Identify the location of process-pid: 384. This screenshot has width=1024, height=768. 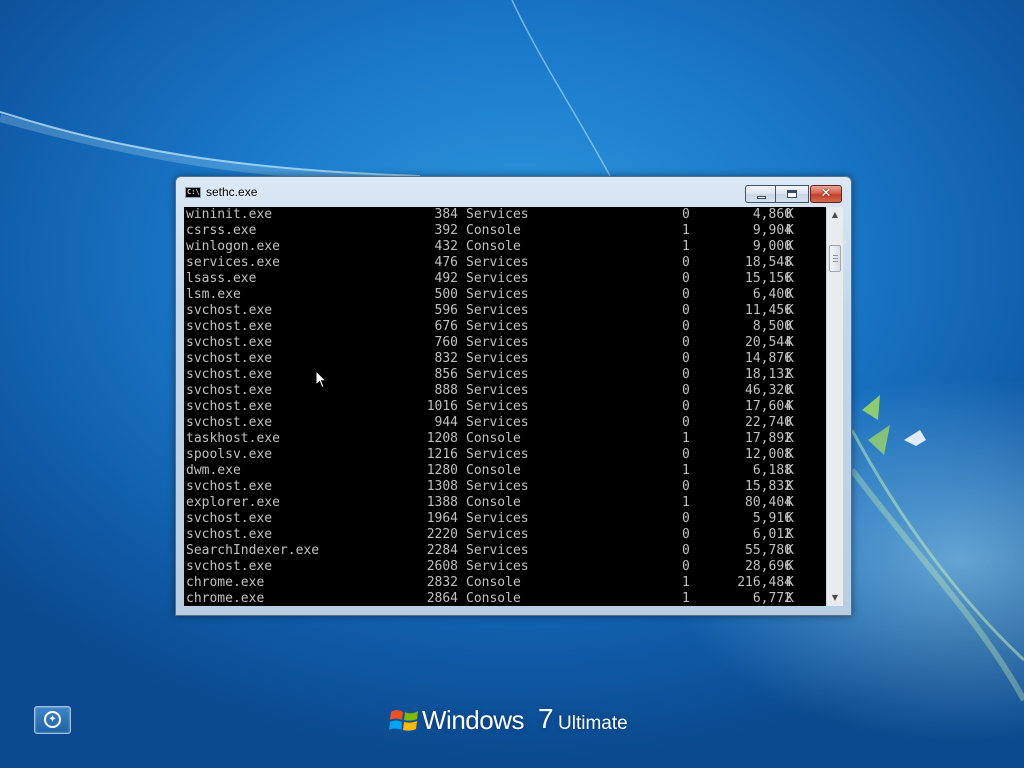
(446, 214).